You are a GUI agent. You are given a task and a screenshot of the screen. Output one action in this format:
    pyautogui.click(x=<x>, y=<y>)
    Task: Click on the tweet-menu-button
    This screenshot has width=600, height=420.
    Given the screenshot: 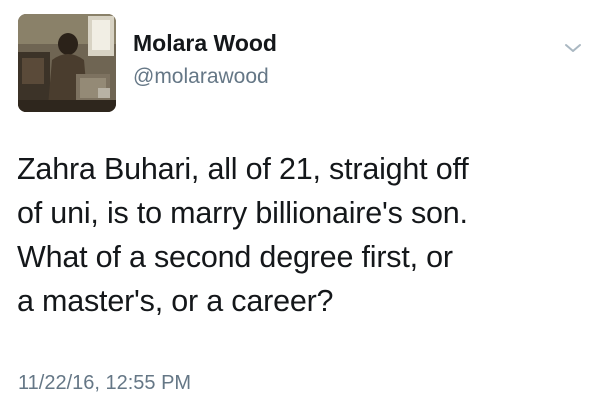 What is the action you would take?
    pyautogui.click(x=573, y=48)
    